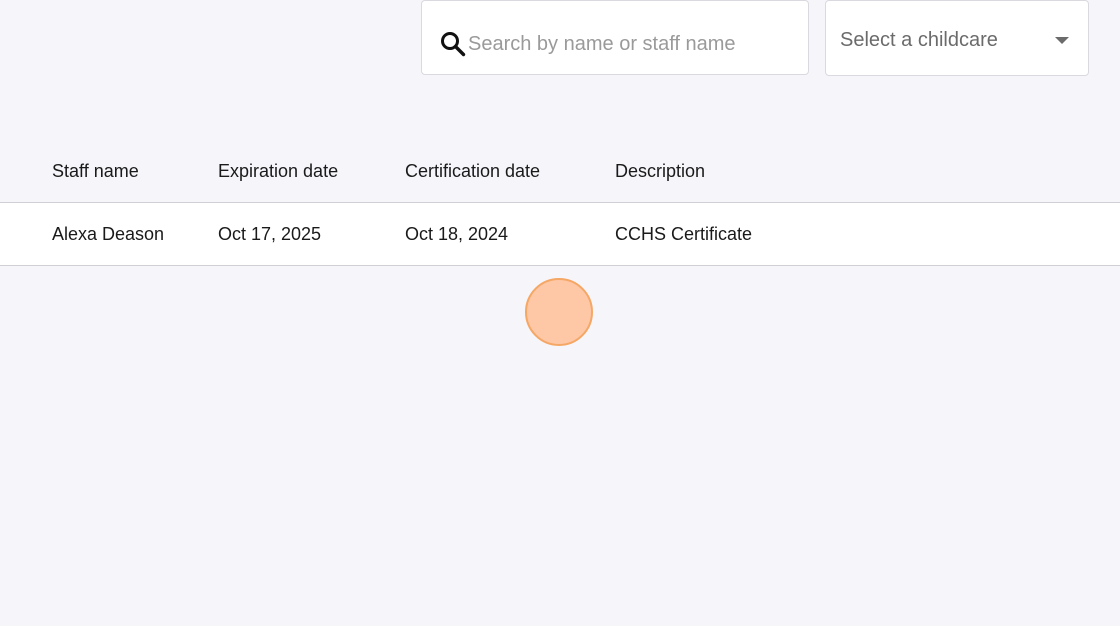 This screenshot has width=1120, height=626. Describe the element at coordinates (1062, 40) in the screenshot. I see `chevron-down-icon` at that location.